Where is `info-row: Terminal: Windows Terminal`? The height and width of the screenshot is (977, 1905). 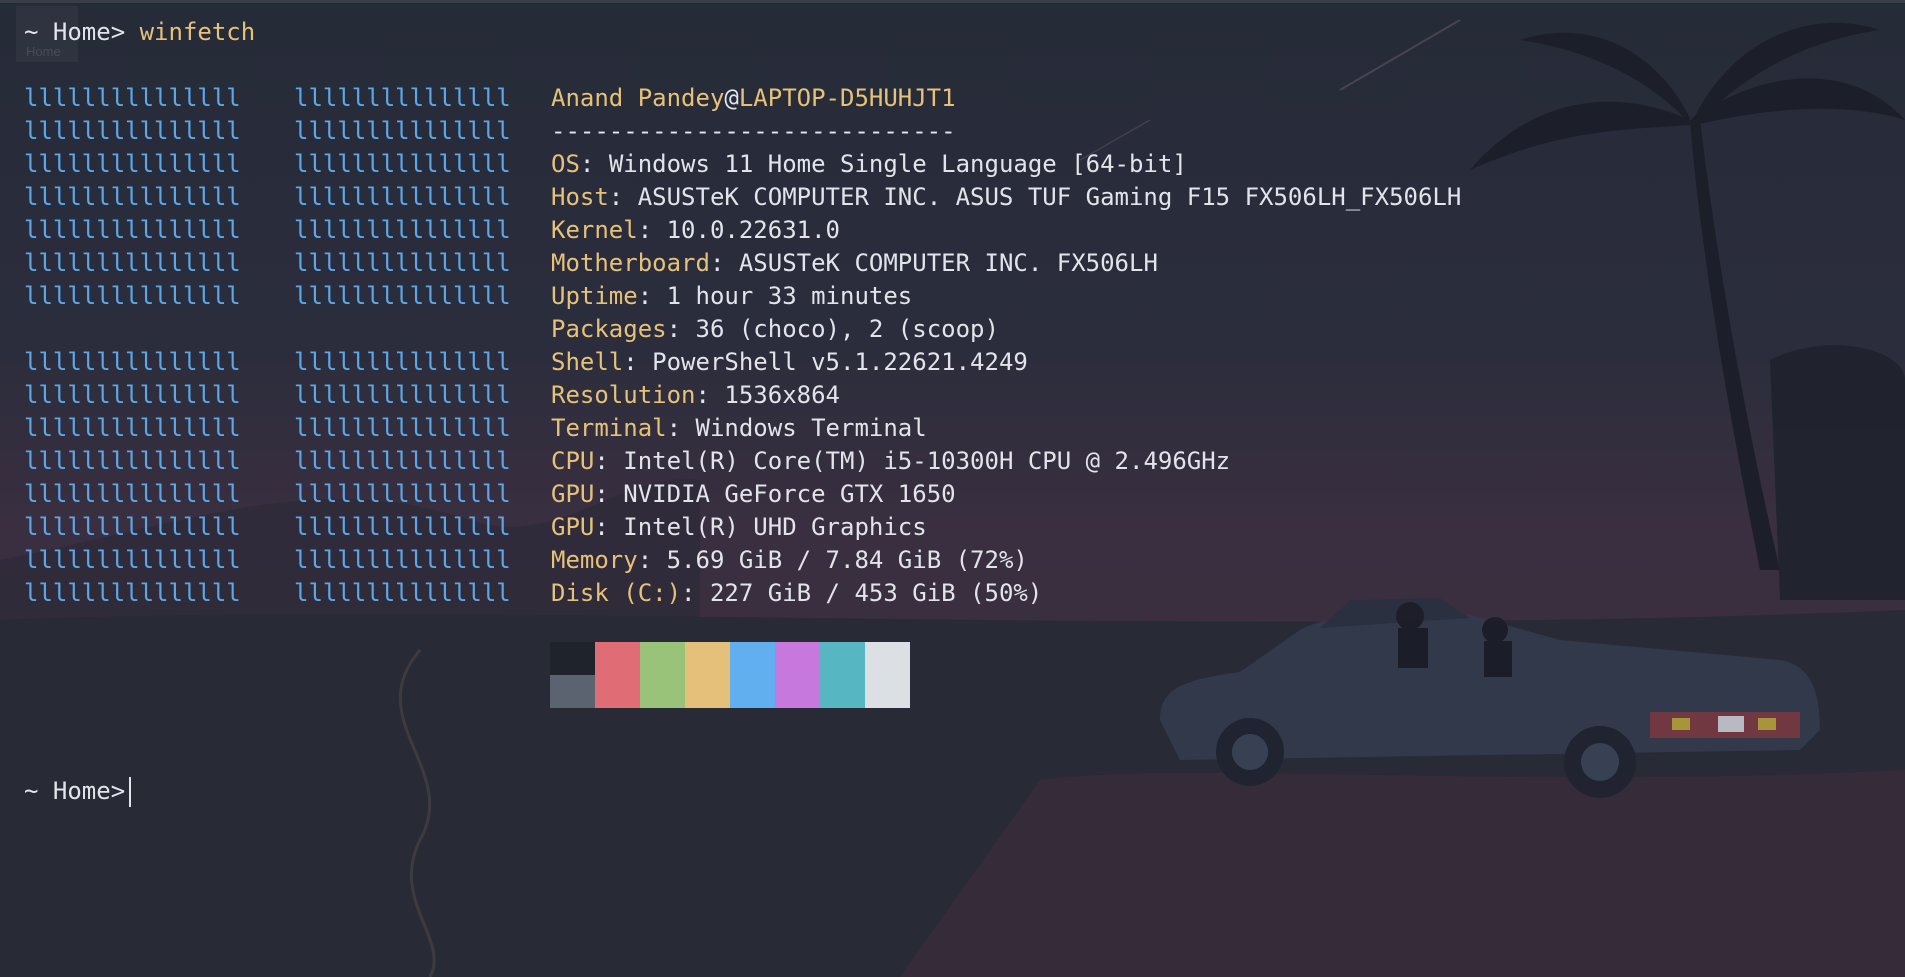
info-row: Terminal: Windows Terminal is located at coordinates (739, 428).